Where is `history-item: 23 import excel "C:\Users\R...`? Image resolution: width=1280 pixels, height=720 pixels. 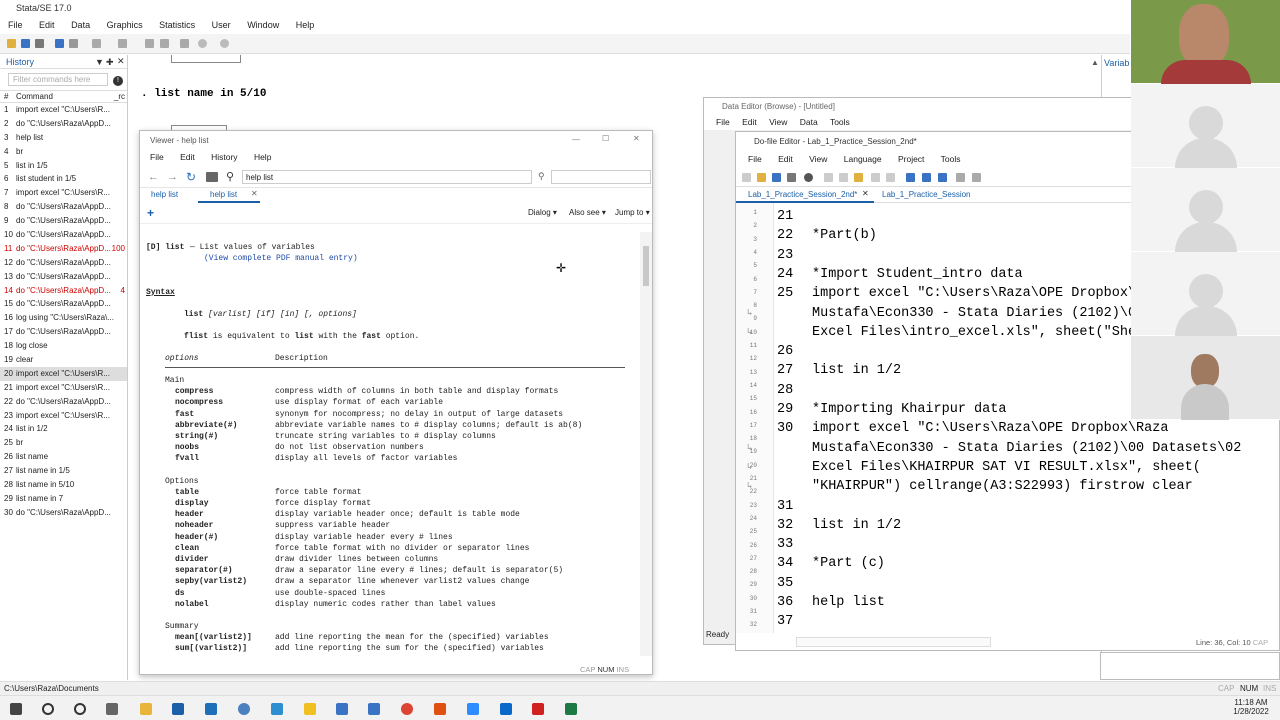 history-item: 23 import excel "C:\Users\R... is located at coordinates (63, 416).